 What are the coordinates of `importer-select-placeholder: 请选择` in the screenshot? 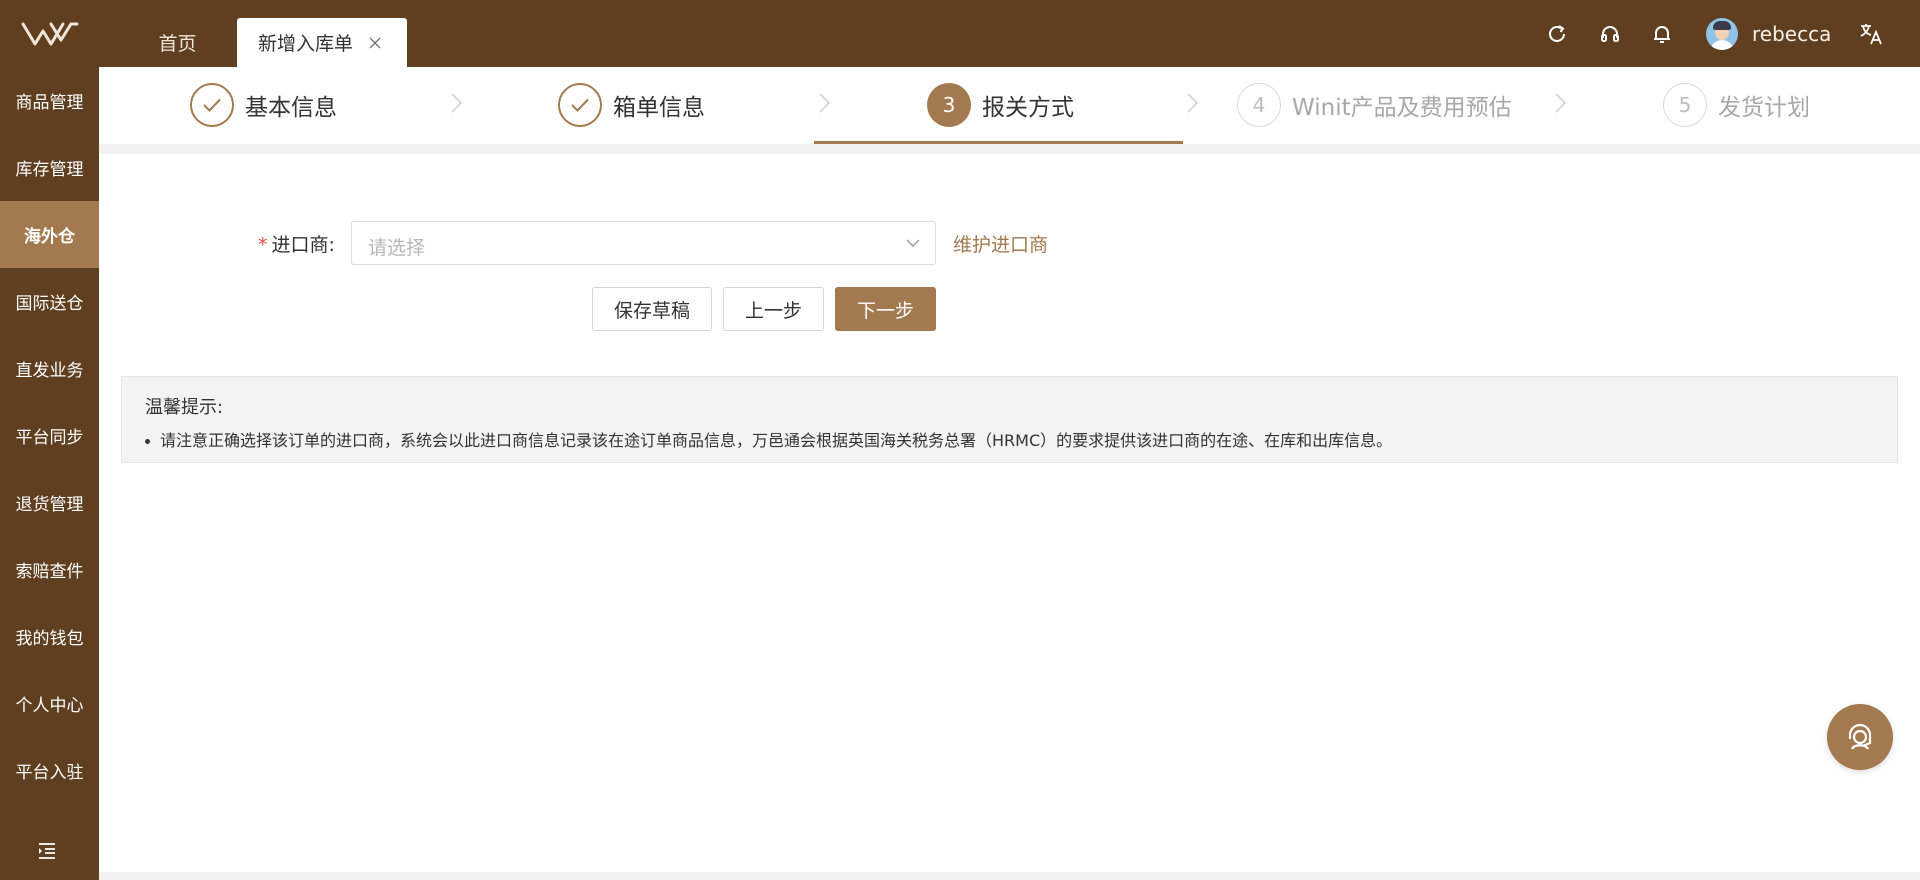 It's located at (397, 248).